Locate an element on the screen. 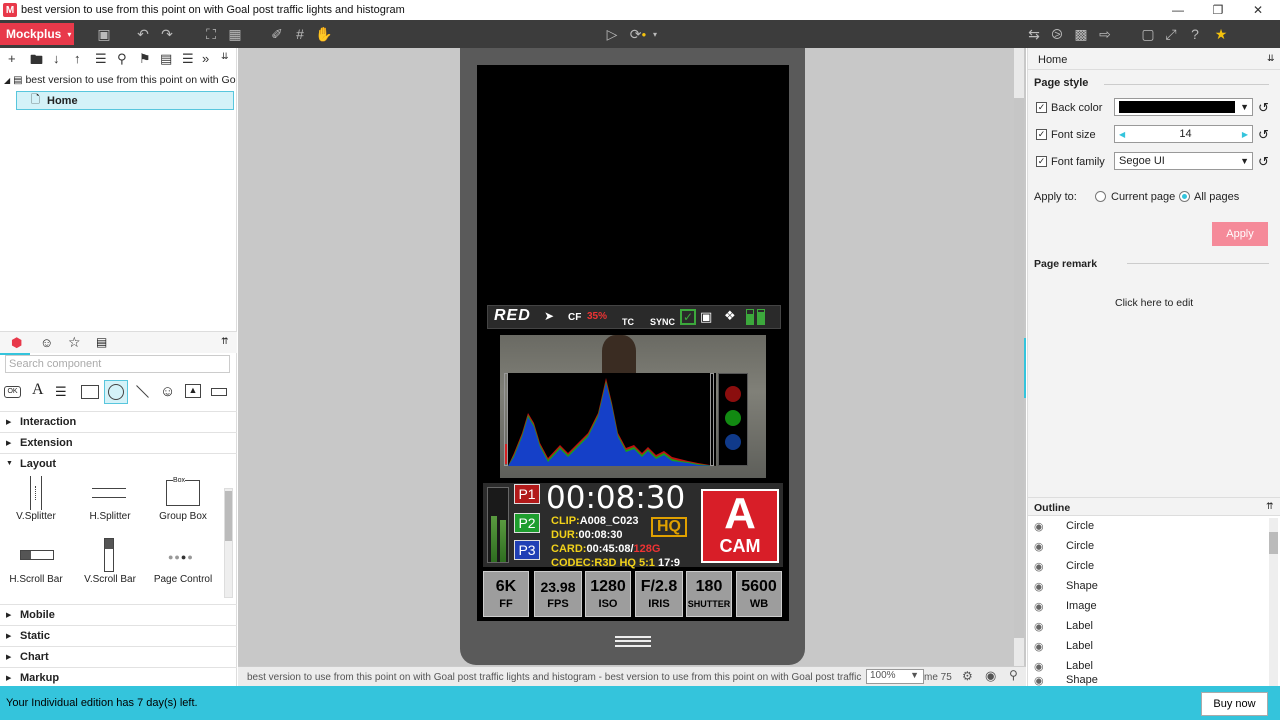 The width and height of the screenshot is (1280, 720). preset-p1-button: P1 is located at coordinates (527, 494).